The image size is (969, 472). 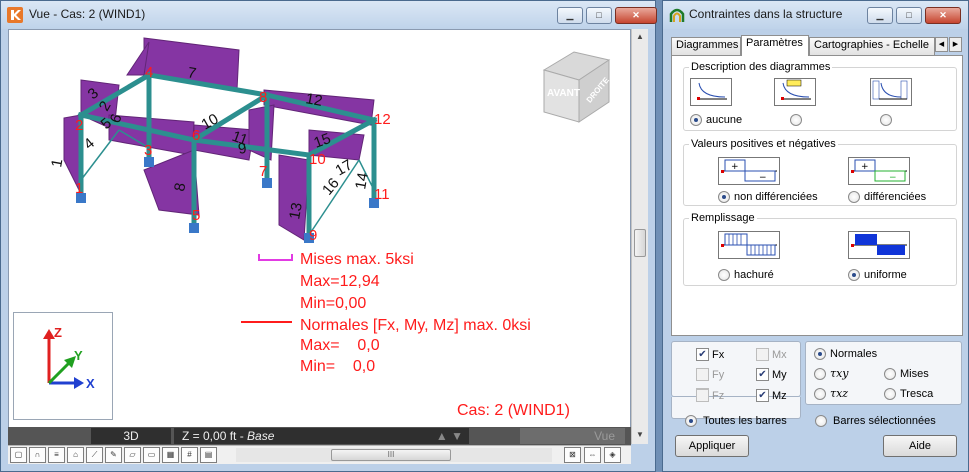 I want to click on mises-legend-title: Mises max. 5ksi, so click(x=357, y=259).